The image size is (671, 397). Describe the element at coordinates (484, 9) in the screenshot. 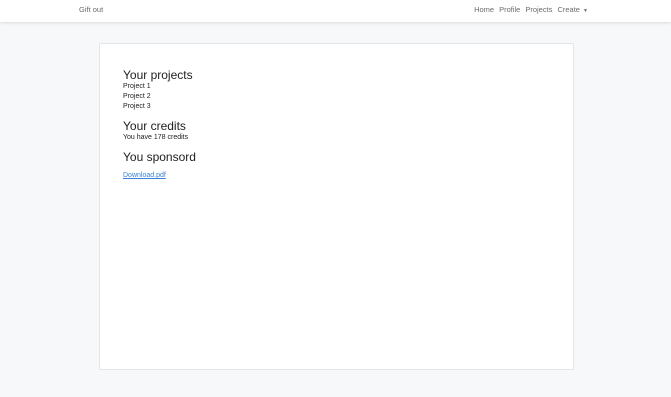

I see `nav-home-link: Home` at that location.